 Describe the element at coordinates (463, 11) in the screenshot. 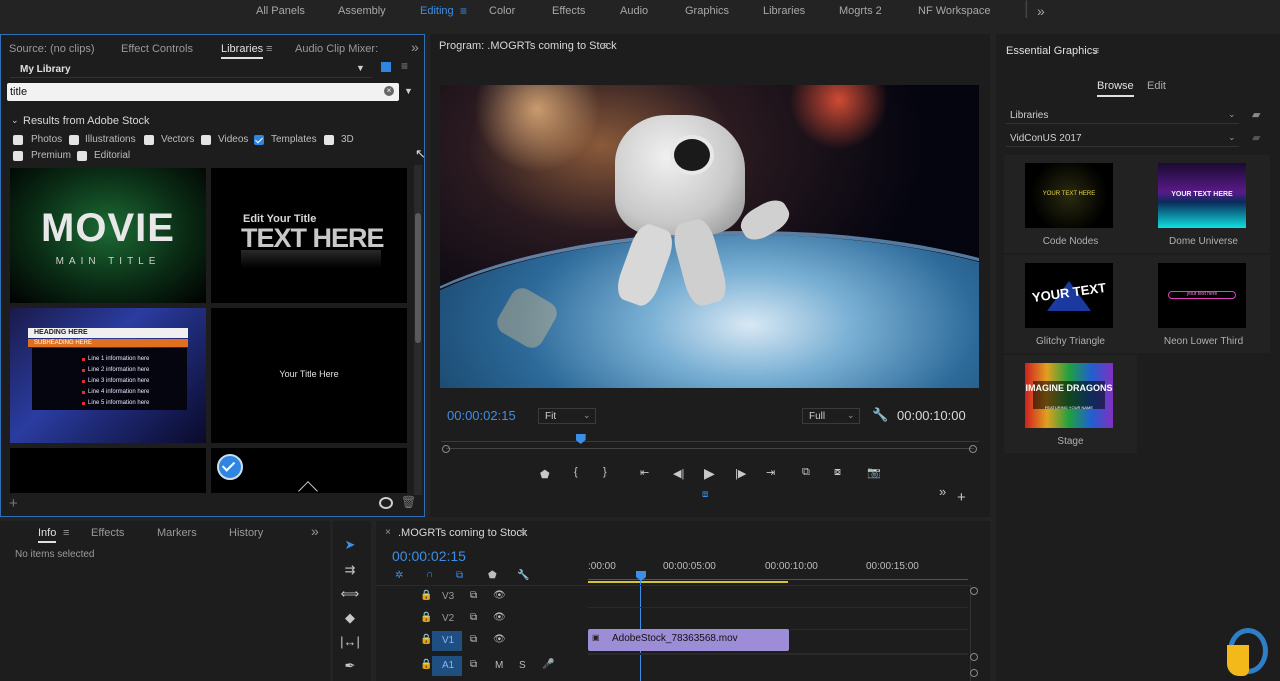

I see `workspace-menu-icon: ≡` at that location.